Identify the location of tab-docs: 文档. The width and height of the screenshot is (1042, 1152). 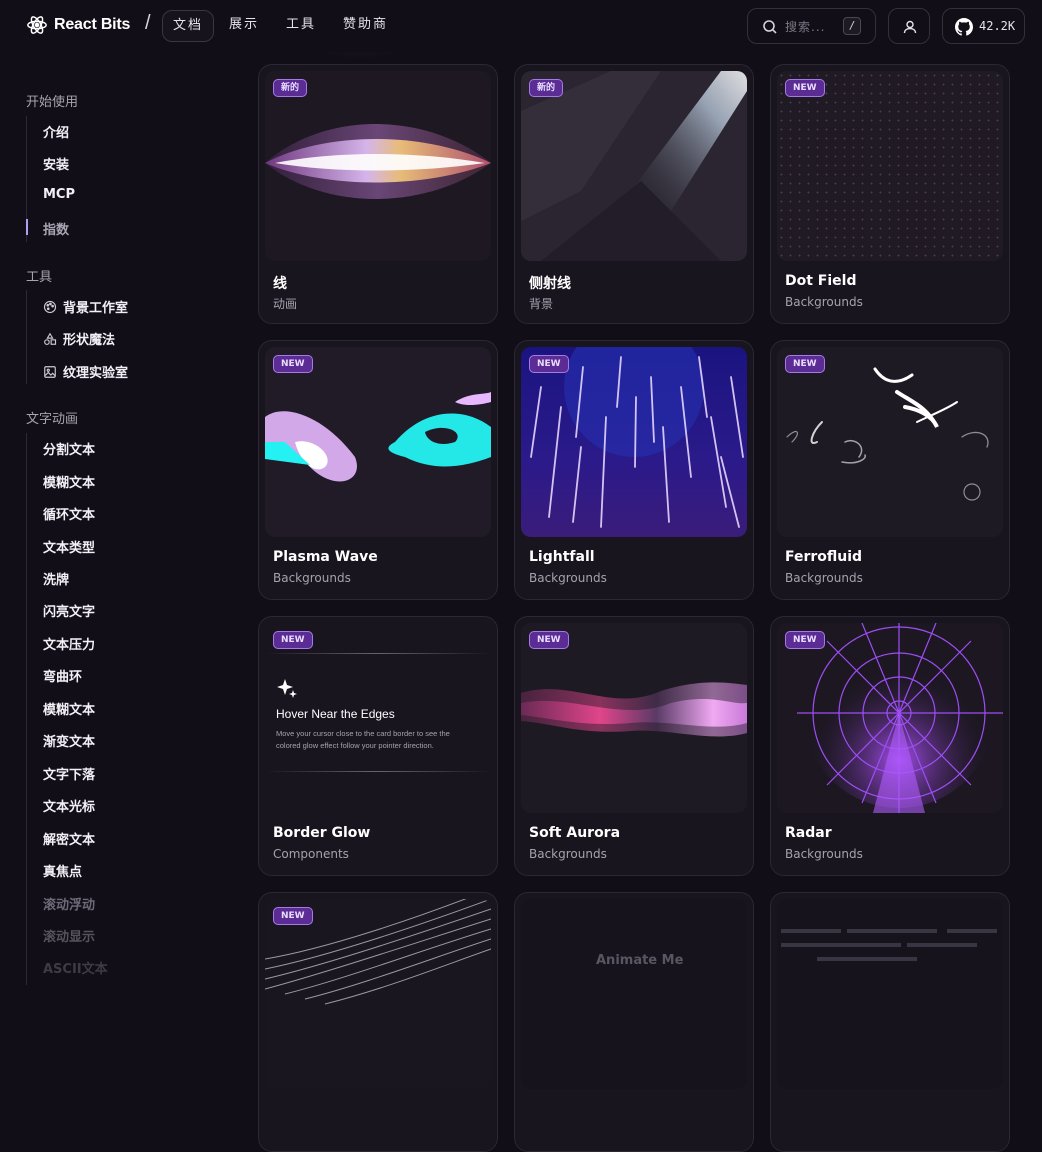
(188, 26).